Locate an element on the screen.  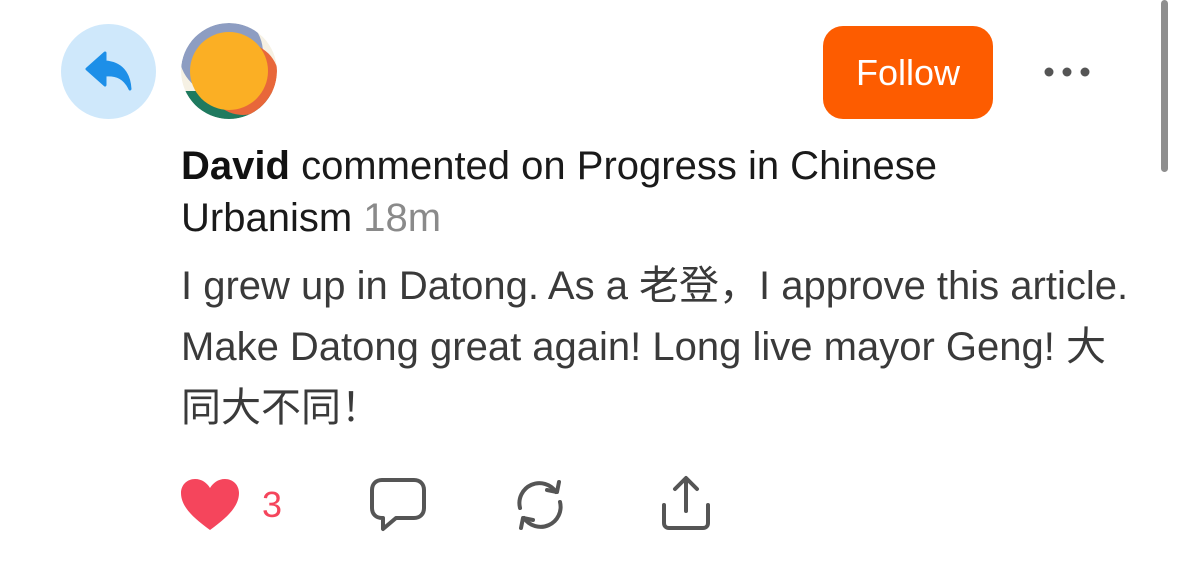
ellipsis-icon is located at coordinates (1067, 72).